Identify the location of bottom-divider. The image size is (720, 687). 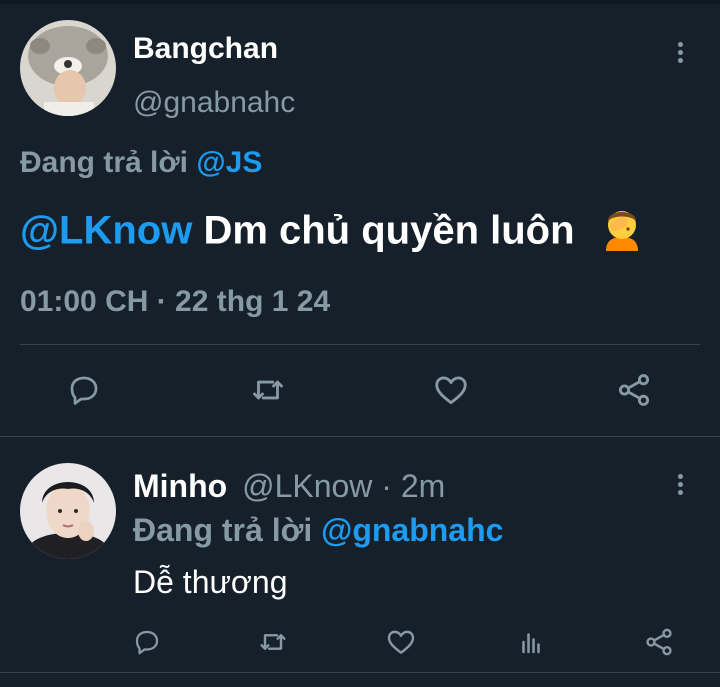
(360, 672).